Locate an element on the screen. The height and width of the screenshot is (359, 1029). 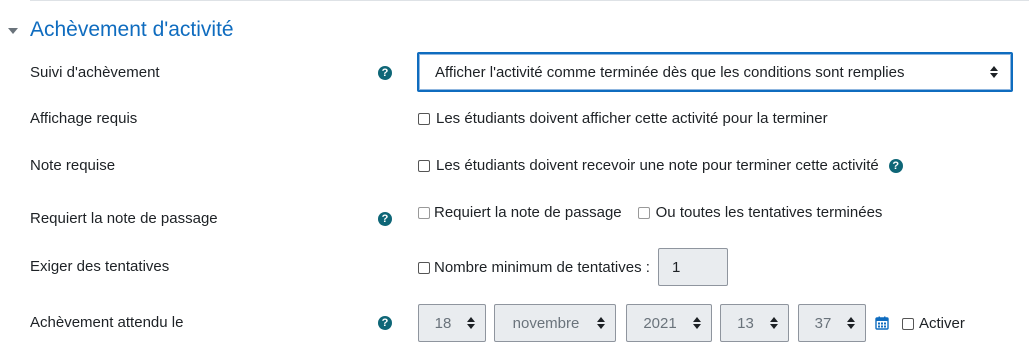
minute-value: 37 is located at coordinates (823, 323).